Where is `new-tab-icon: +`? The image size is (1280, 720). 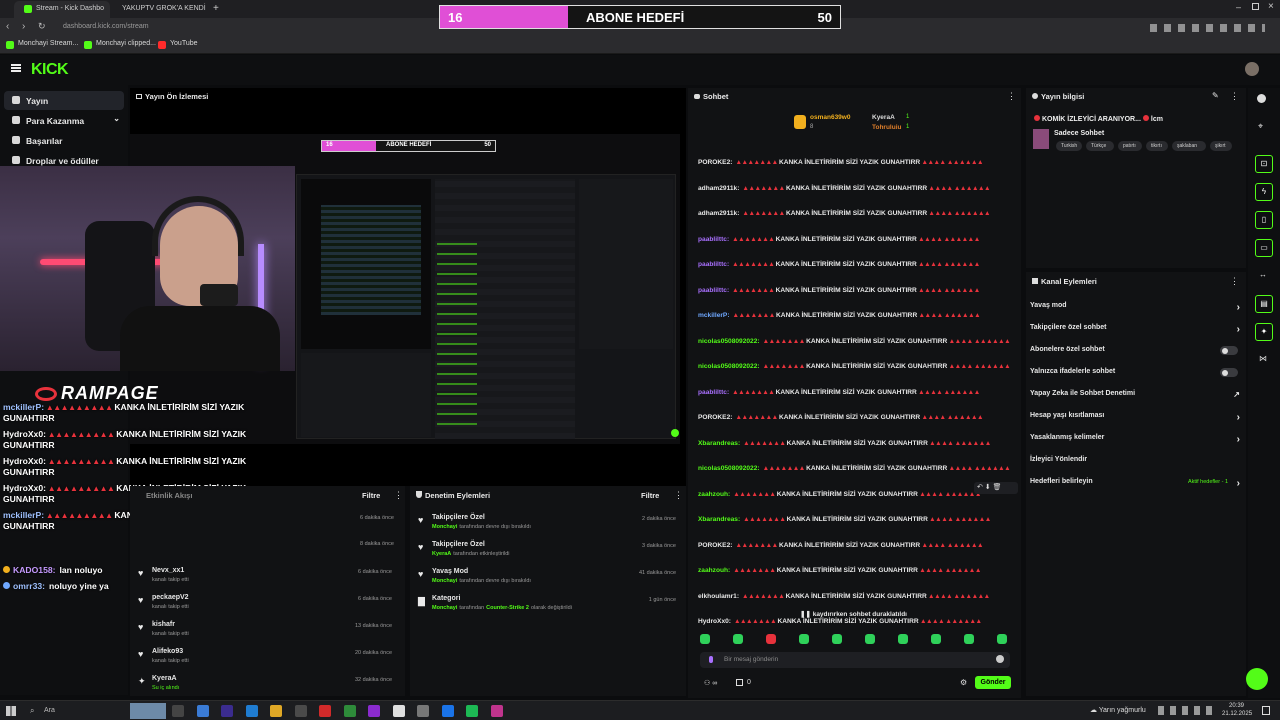
new-tab-icon: + is located at coordinates (216, 8).